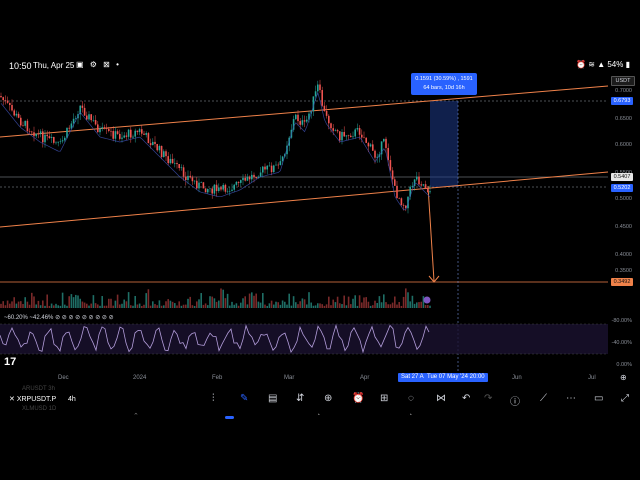 Image resolution: width=640 pixels, height=480 pixels. What do you see at coordinates (543, 398) in the screenshot?
I see `trend-tool-icon: ⟋` at bounding box center [543, 398].